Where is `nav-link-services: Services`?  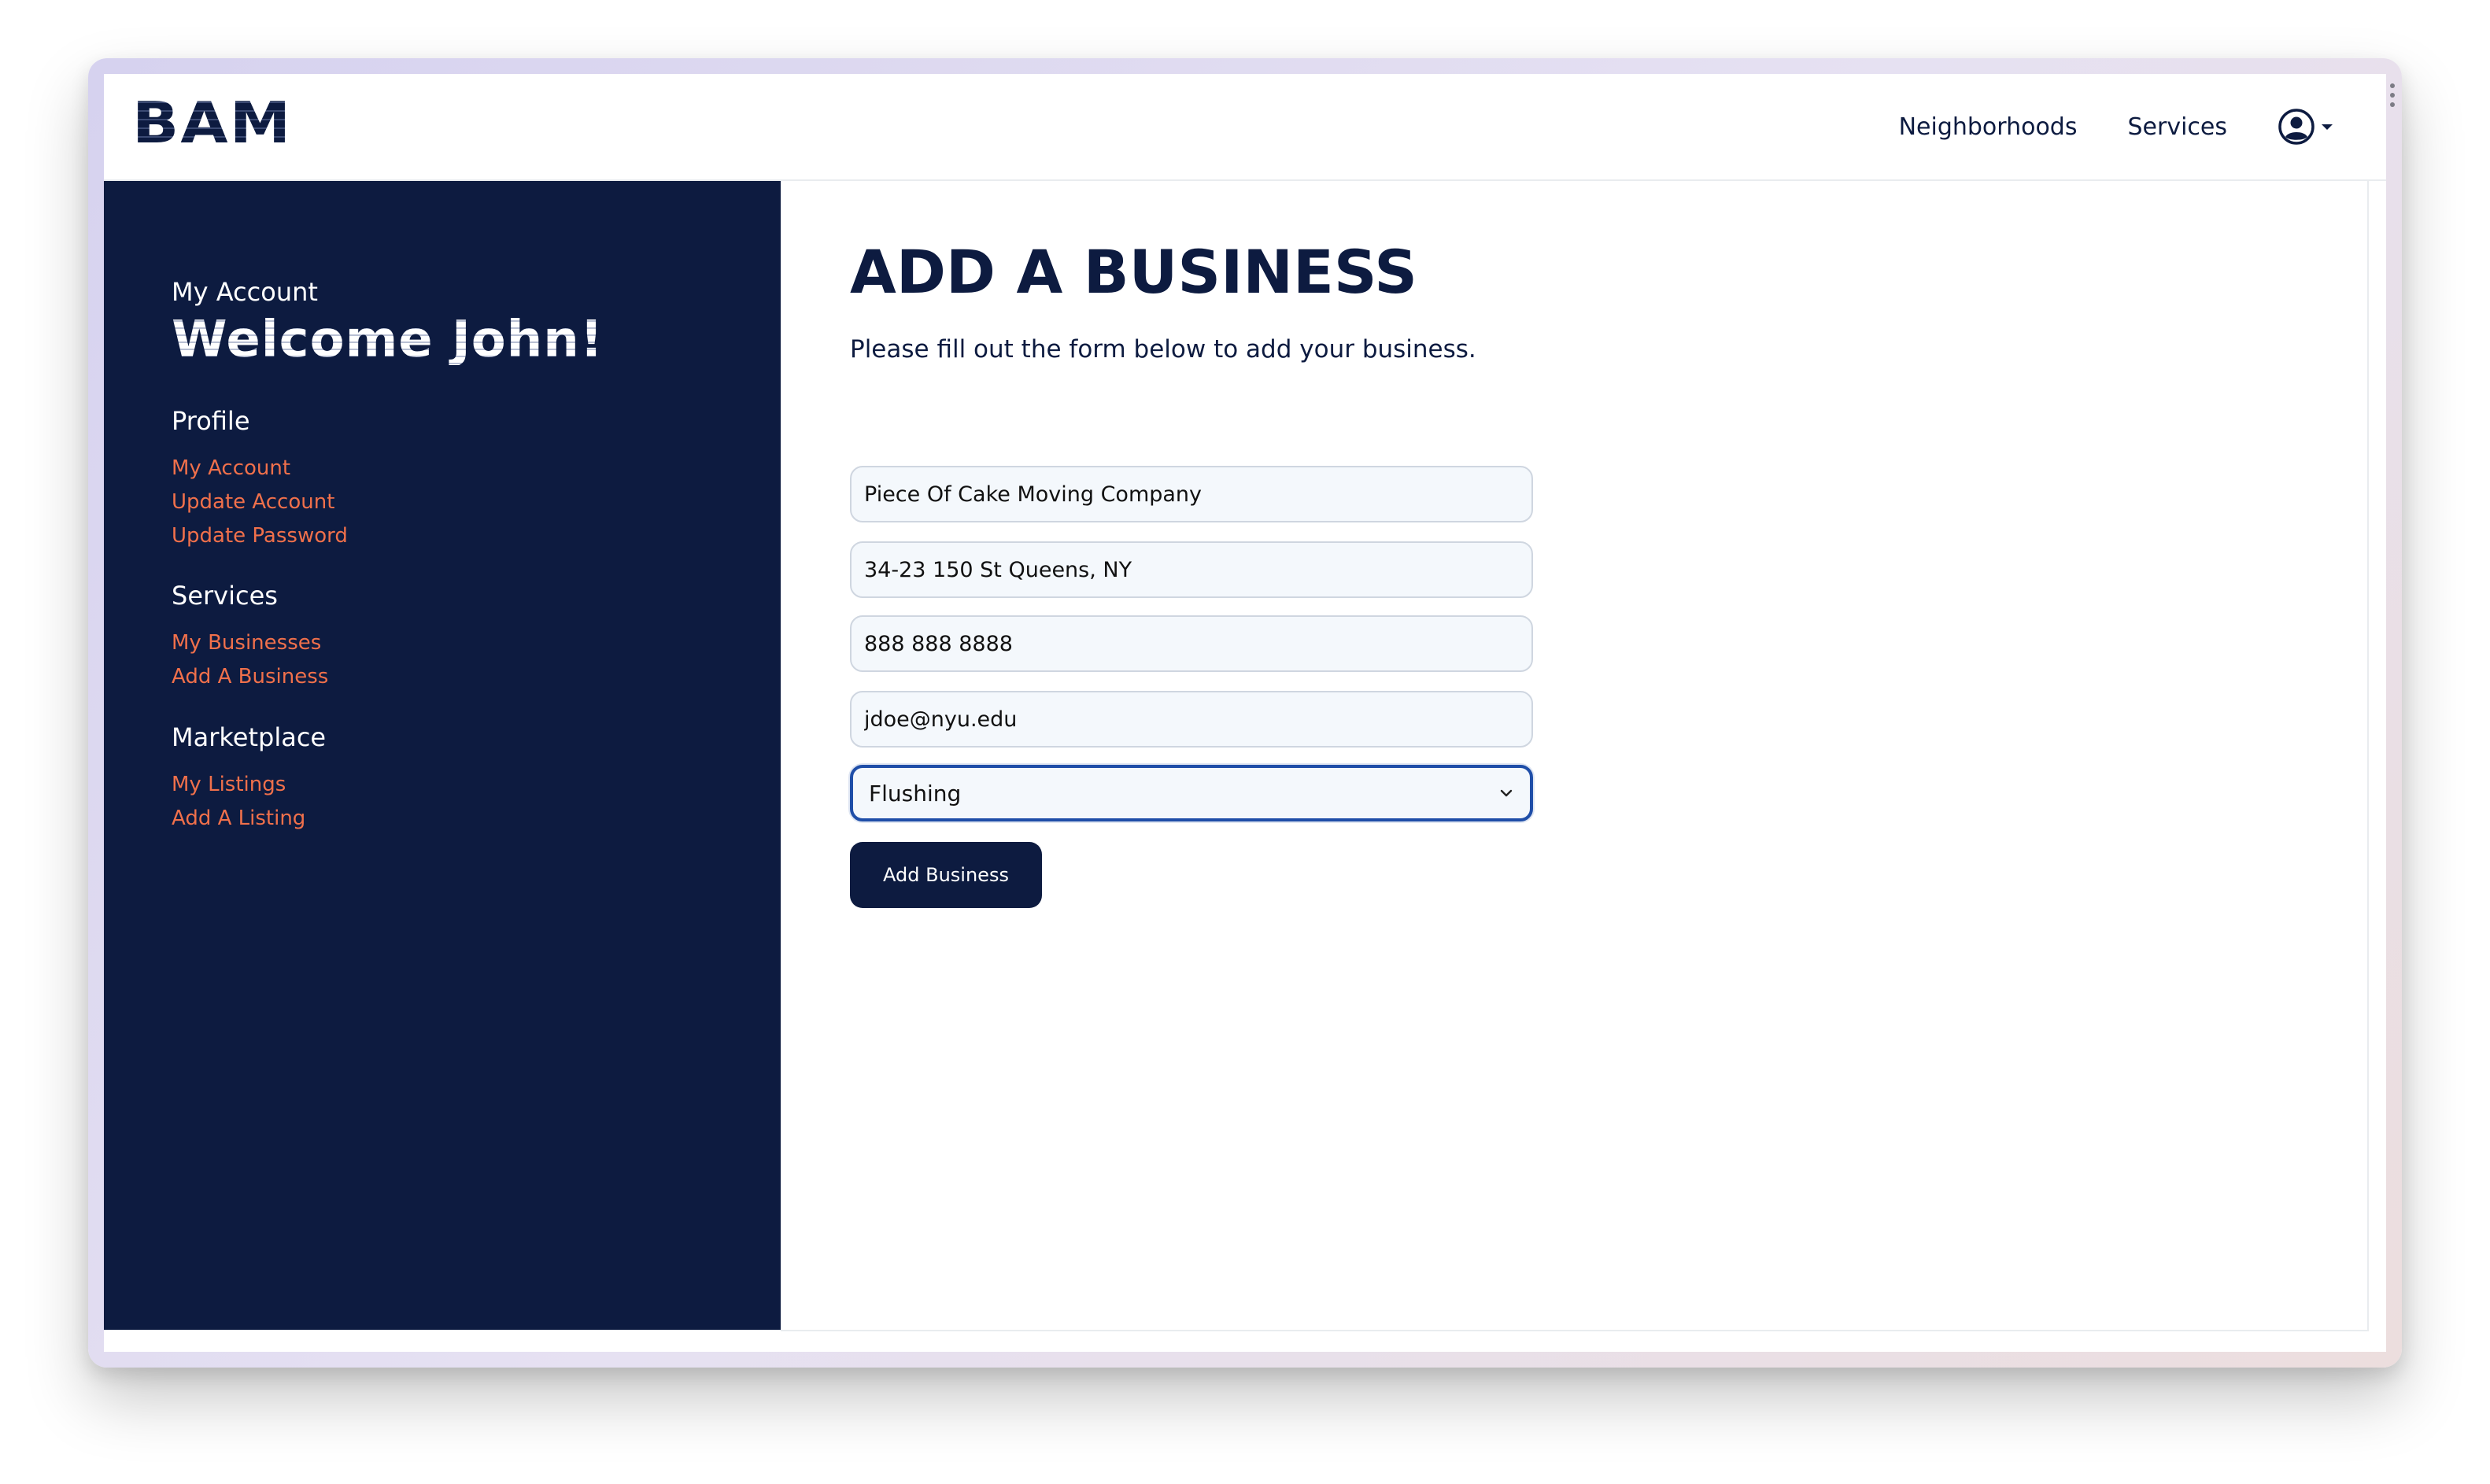
nav-link-services: Services is located at coordinates (2177, 127).